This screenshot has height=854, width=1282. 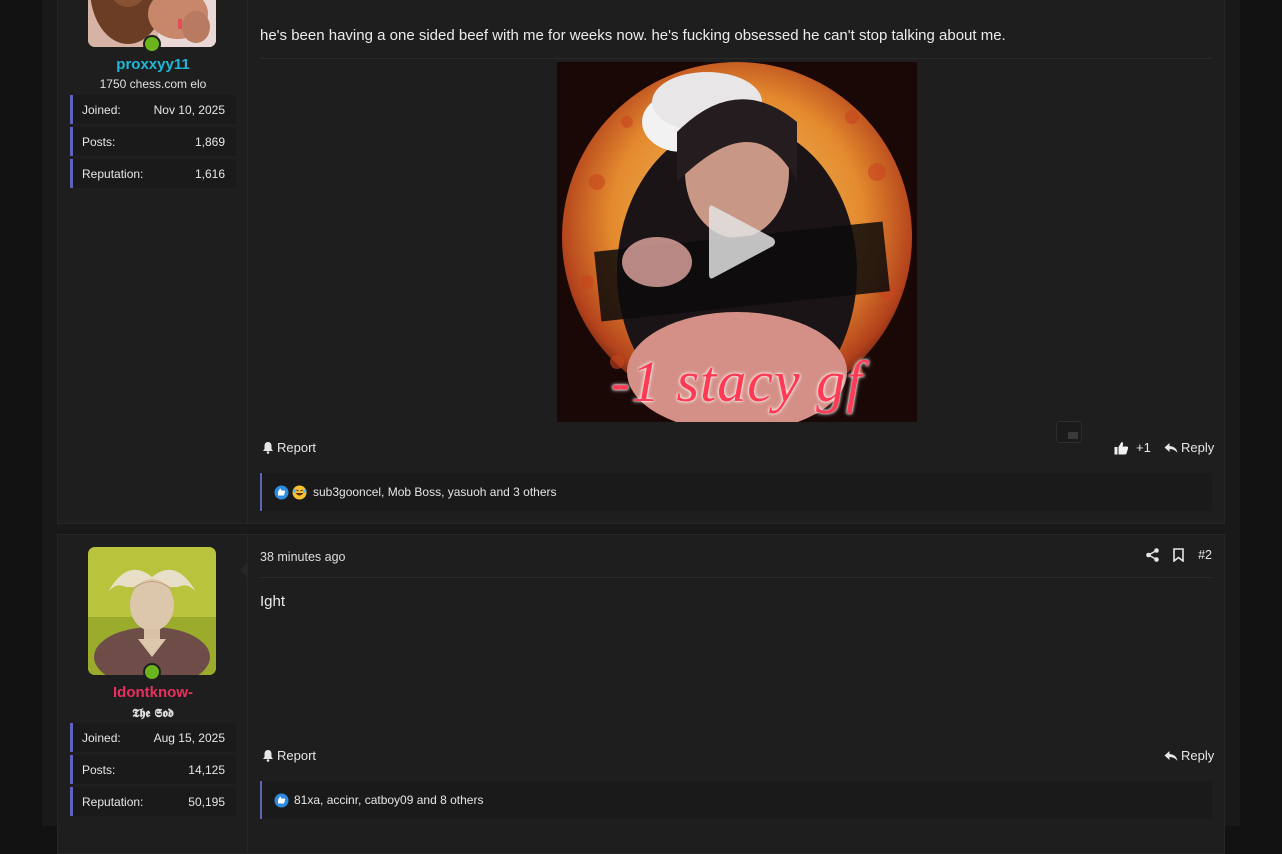 What do you see at coordinates (153, 801) in the screenshot?
I see `stat-reputation: Reputation: 50,195` at bounding box center [153, 801].